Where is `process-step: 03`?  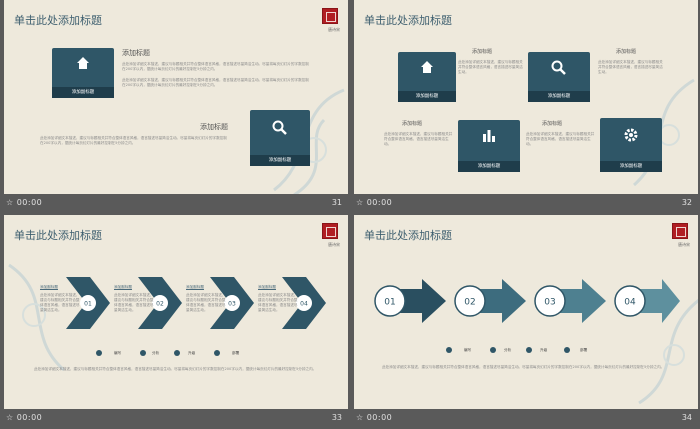
process-step: 03 is located at coordinates (570, 301).